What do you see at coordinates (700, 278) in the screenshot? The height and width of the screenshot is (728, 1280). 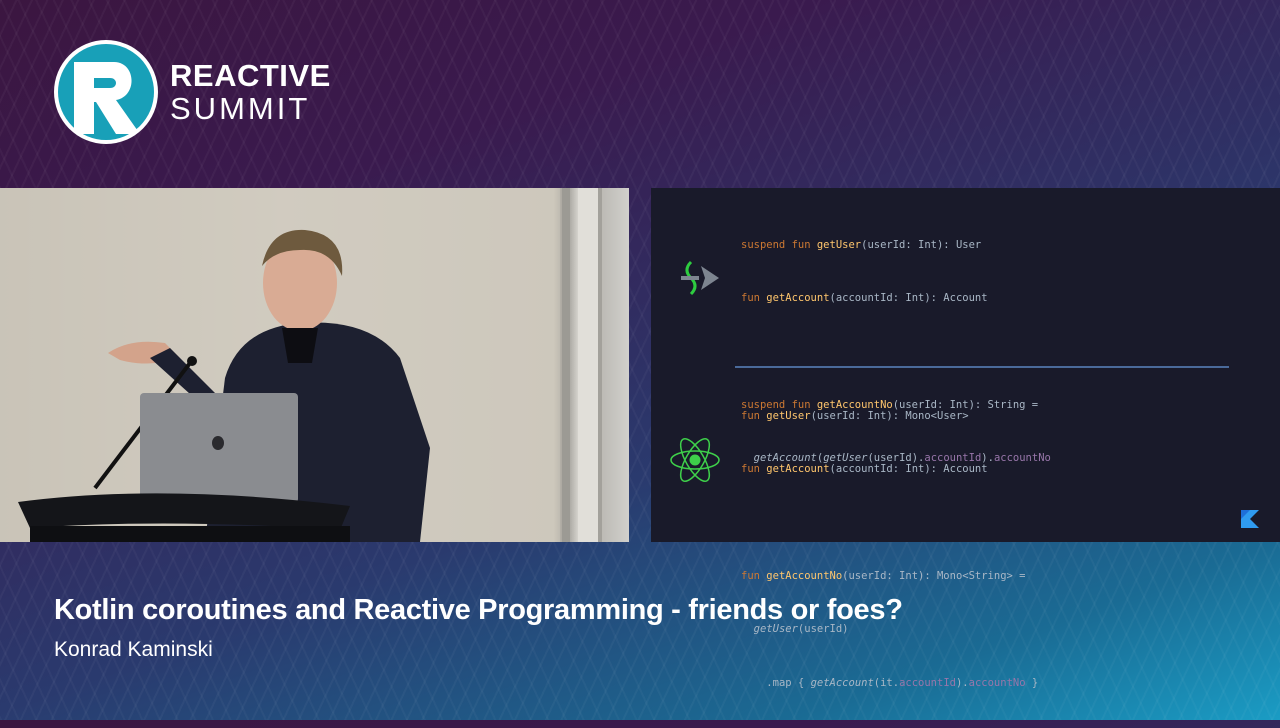 I see `coroutines-icon` at bounding box center [700, 278].